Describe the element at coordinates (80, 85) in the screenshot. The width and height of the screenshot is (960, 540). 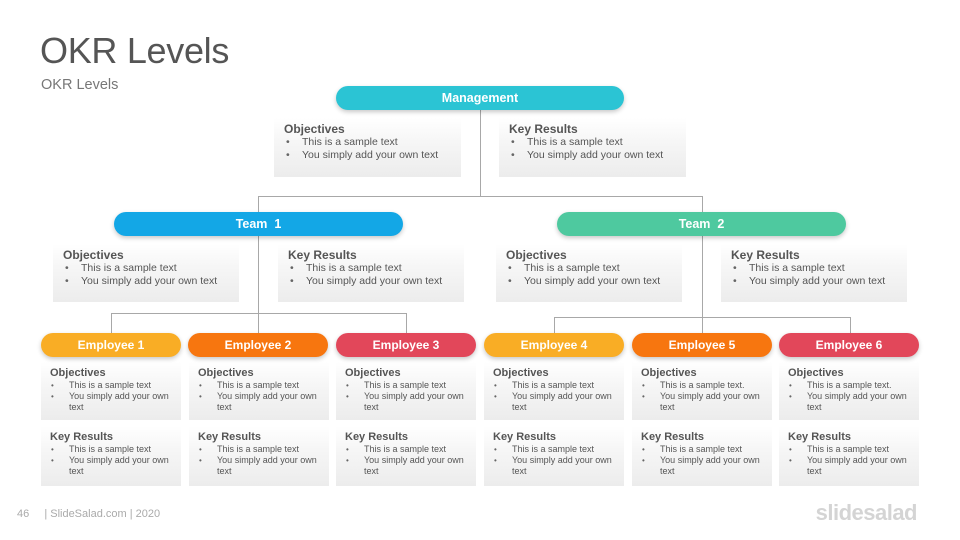
I see `slide-subtitle: OKR Levels` at that location.